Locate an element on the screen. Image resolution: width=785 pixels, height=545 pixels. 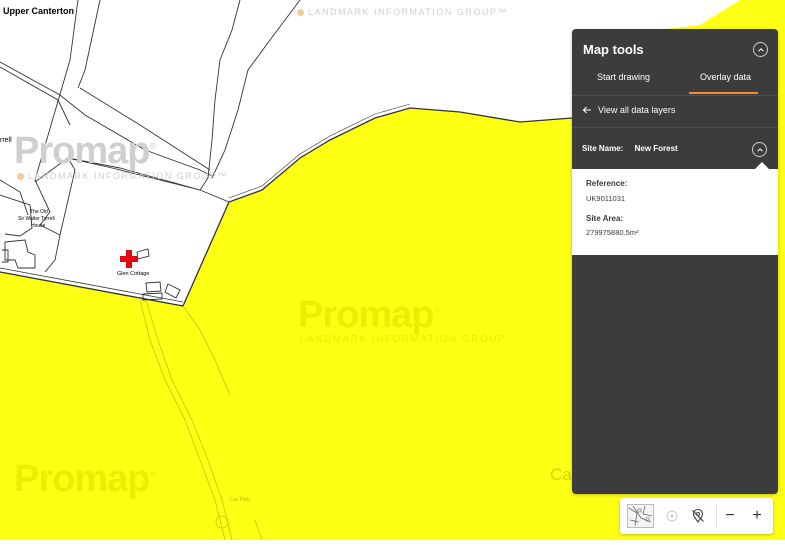
site-area-value: 279975880.5m² is located at coordinates (612, 232).